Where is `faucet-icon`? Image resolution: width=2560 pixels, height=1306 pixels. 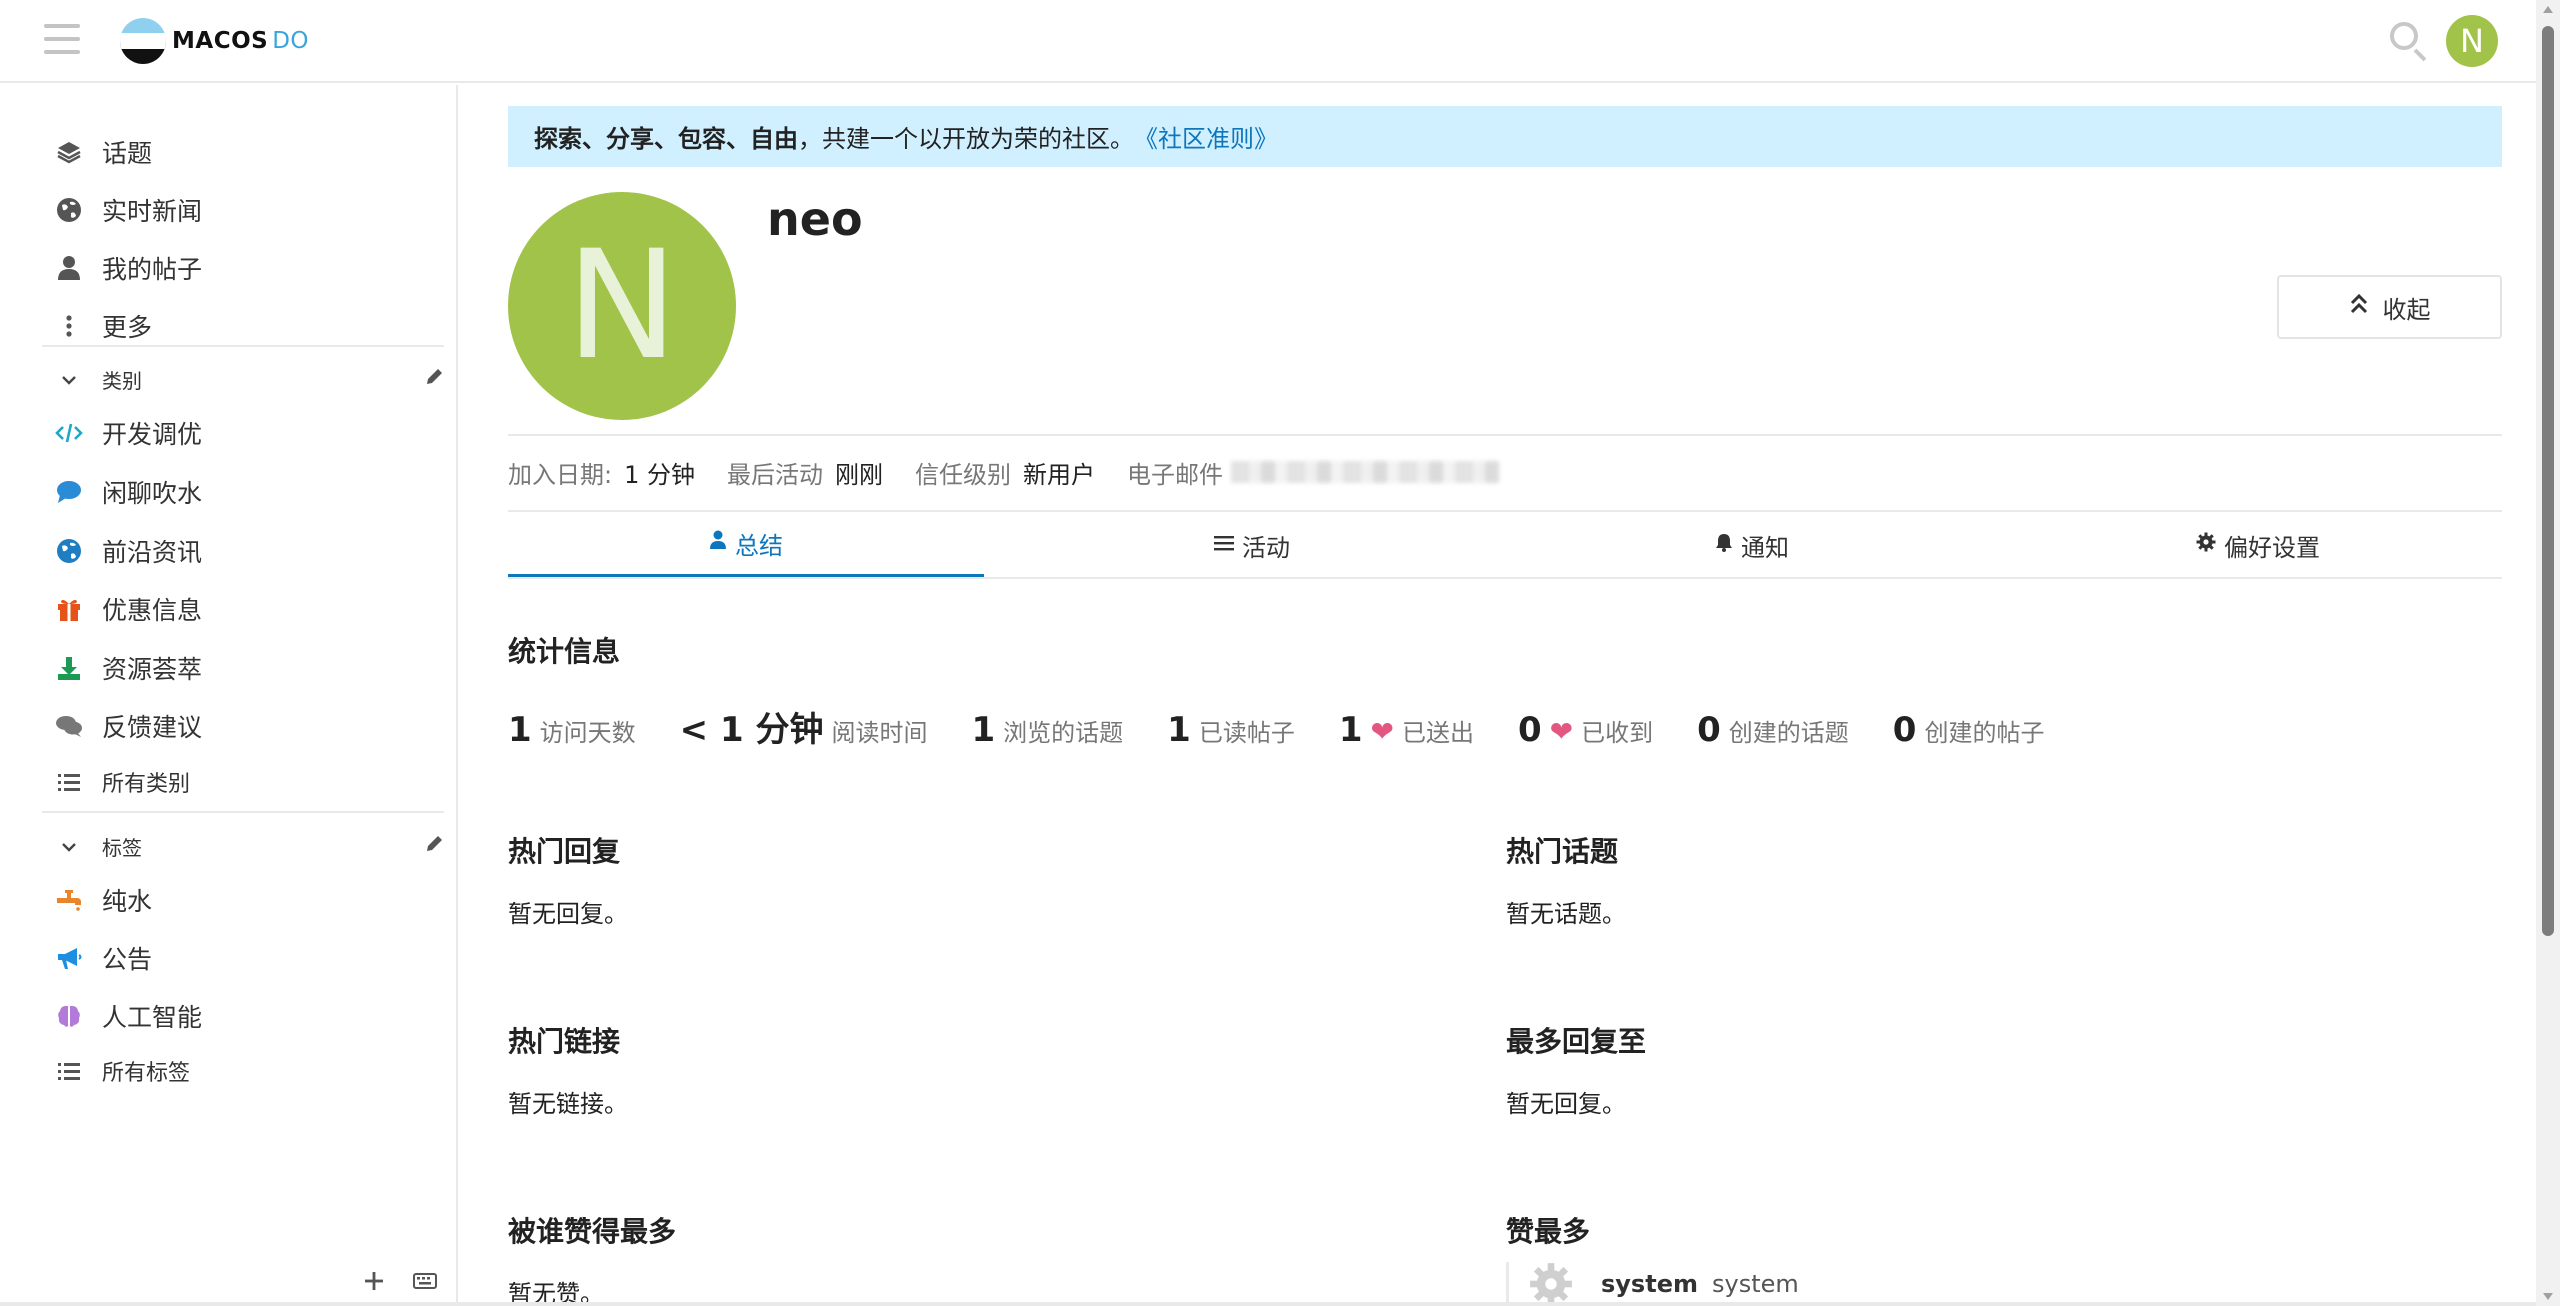 faucet-icon is located at coordinates (69, 900).